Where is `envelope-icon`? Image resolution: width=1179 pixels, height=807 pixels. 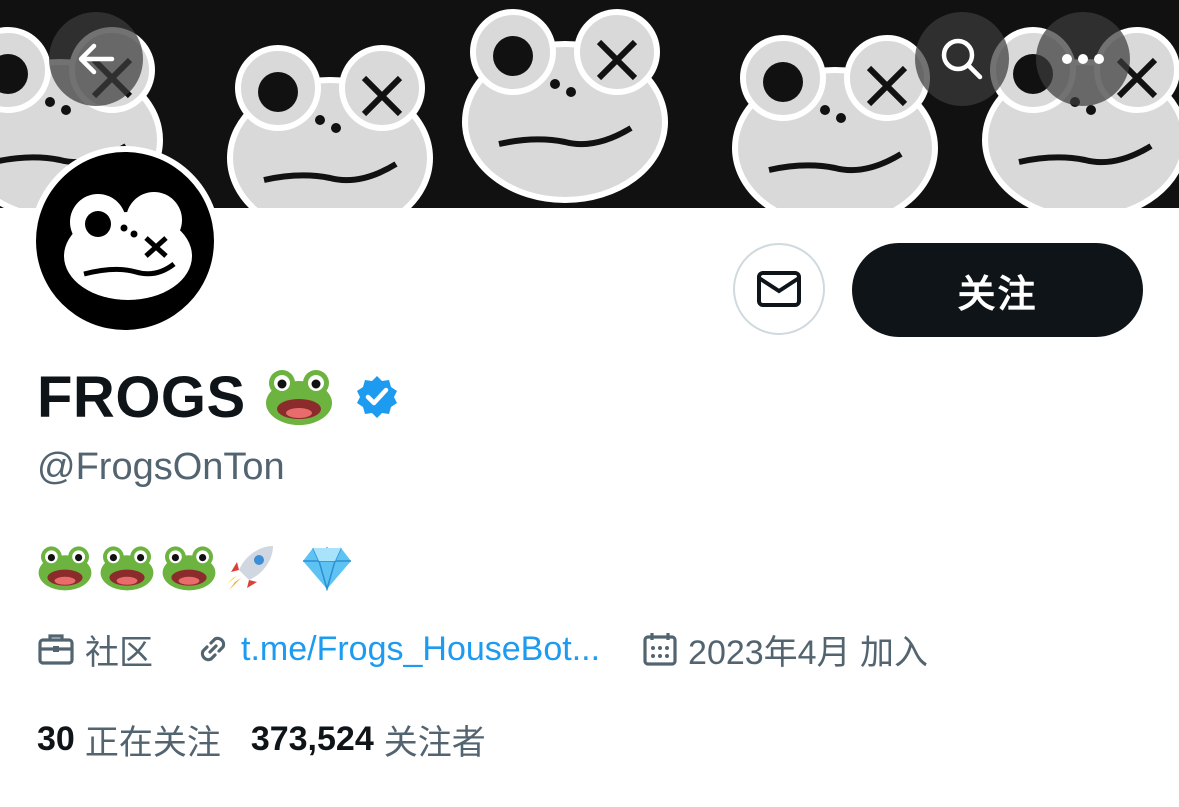
envelope-icon is located at coordinates (779, 289).